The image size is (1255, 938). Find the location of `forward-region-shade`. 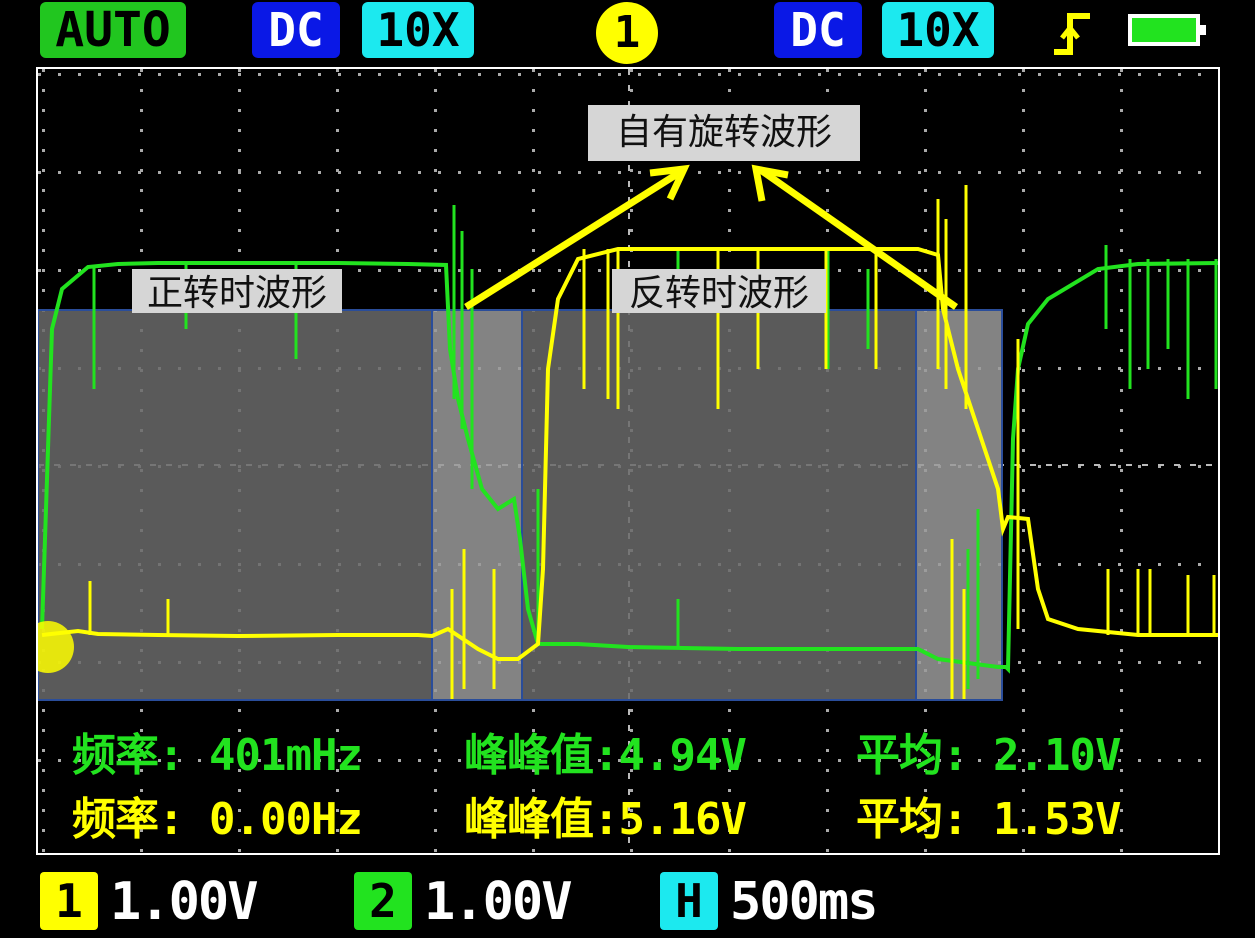

forward-region-shade is located at coordinates (235, 505).